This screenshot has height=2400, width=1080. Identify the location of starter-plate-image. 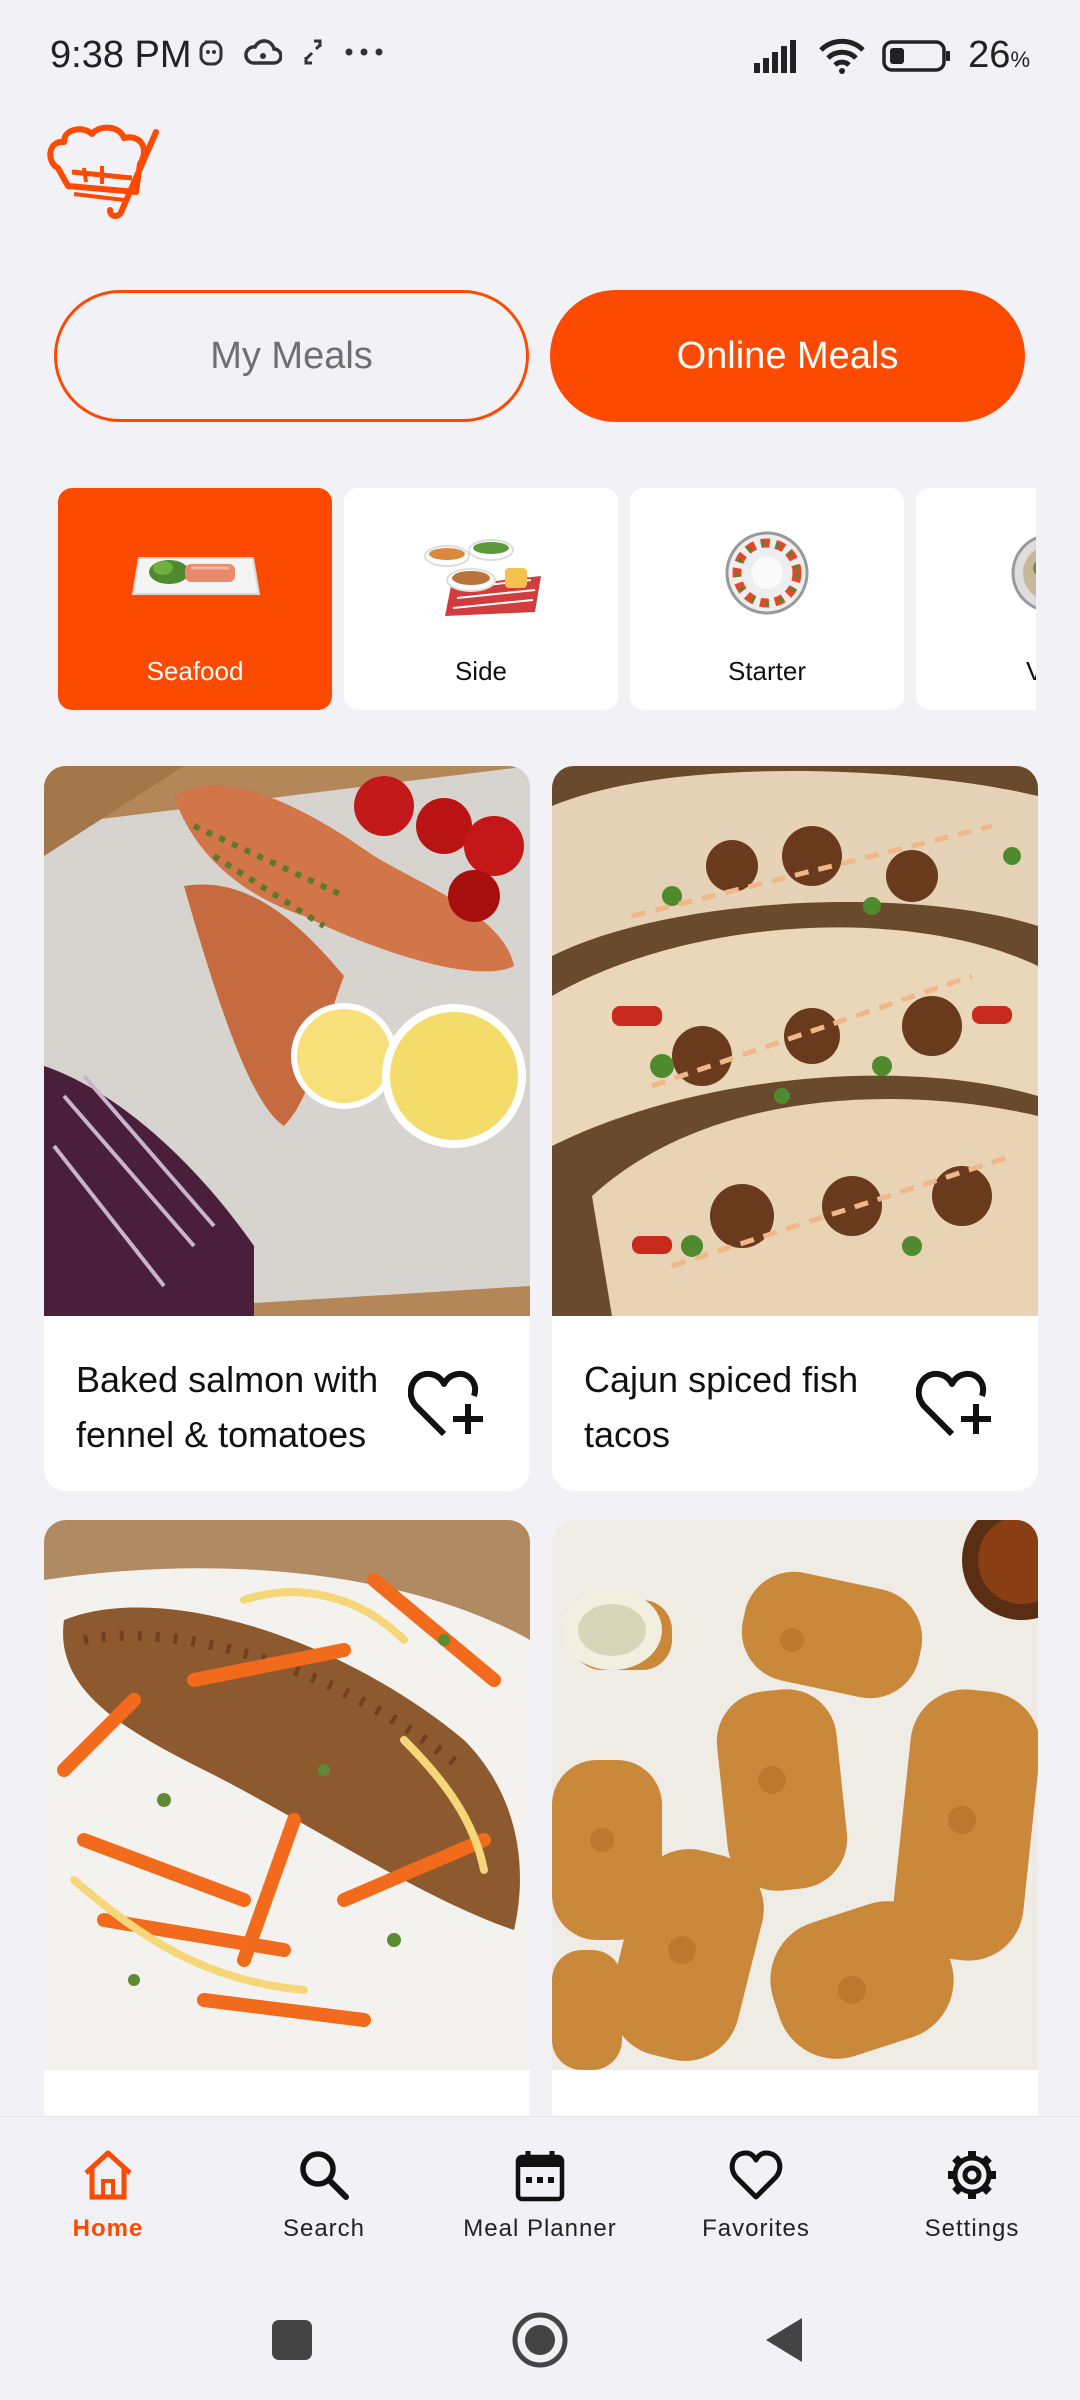
(767, 573).